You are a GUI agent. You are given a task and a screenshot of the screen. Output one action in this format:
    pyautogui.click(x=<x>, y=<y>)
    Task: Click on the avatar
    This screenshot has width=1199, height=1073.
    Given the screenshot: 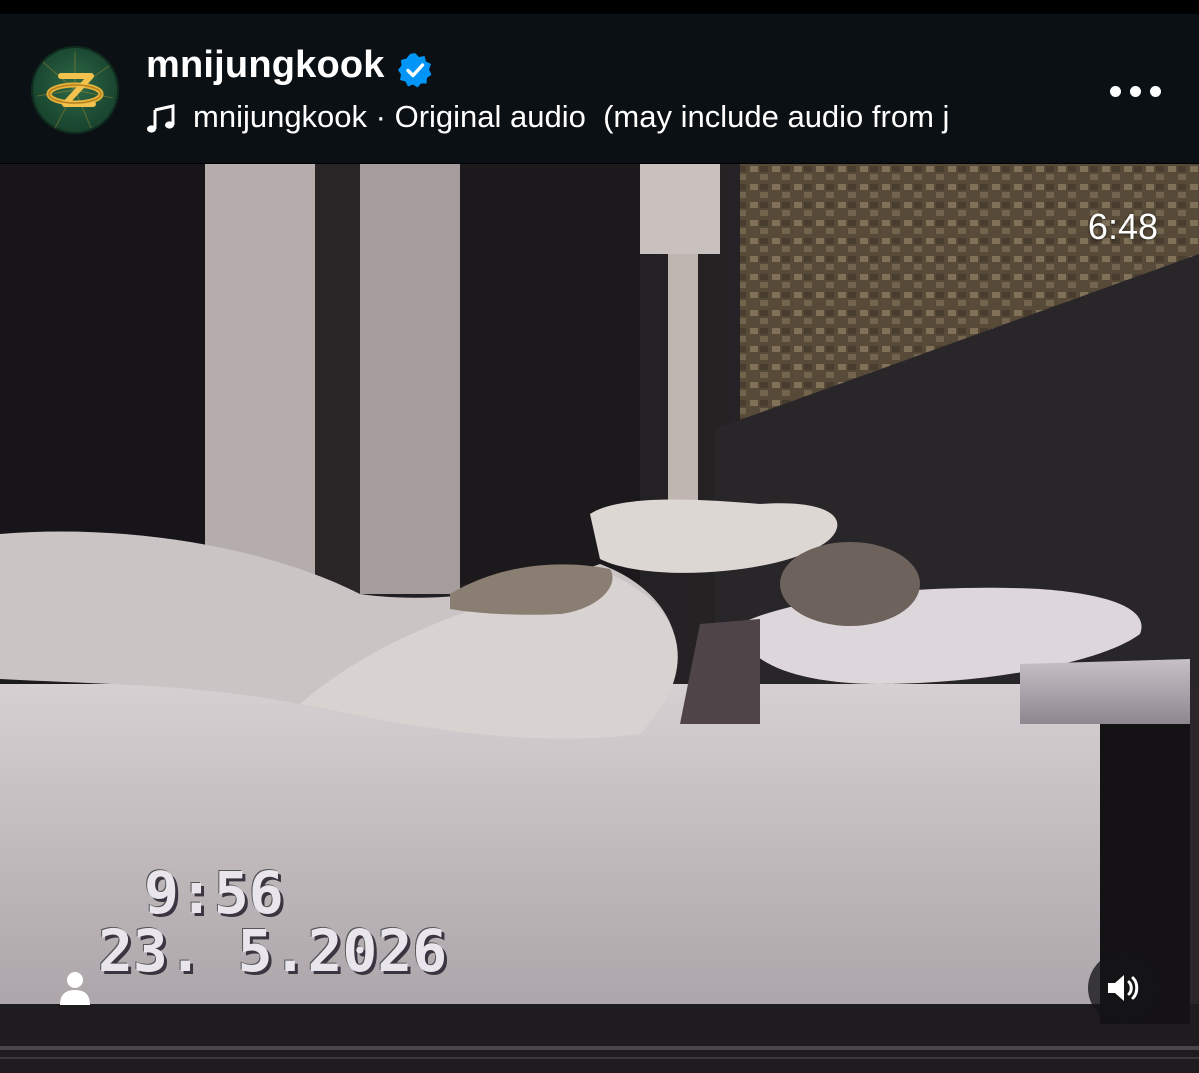 What is the action you would take?
    pyautogui.click(x=75, y=90)
    